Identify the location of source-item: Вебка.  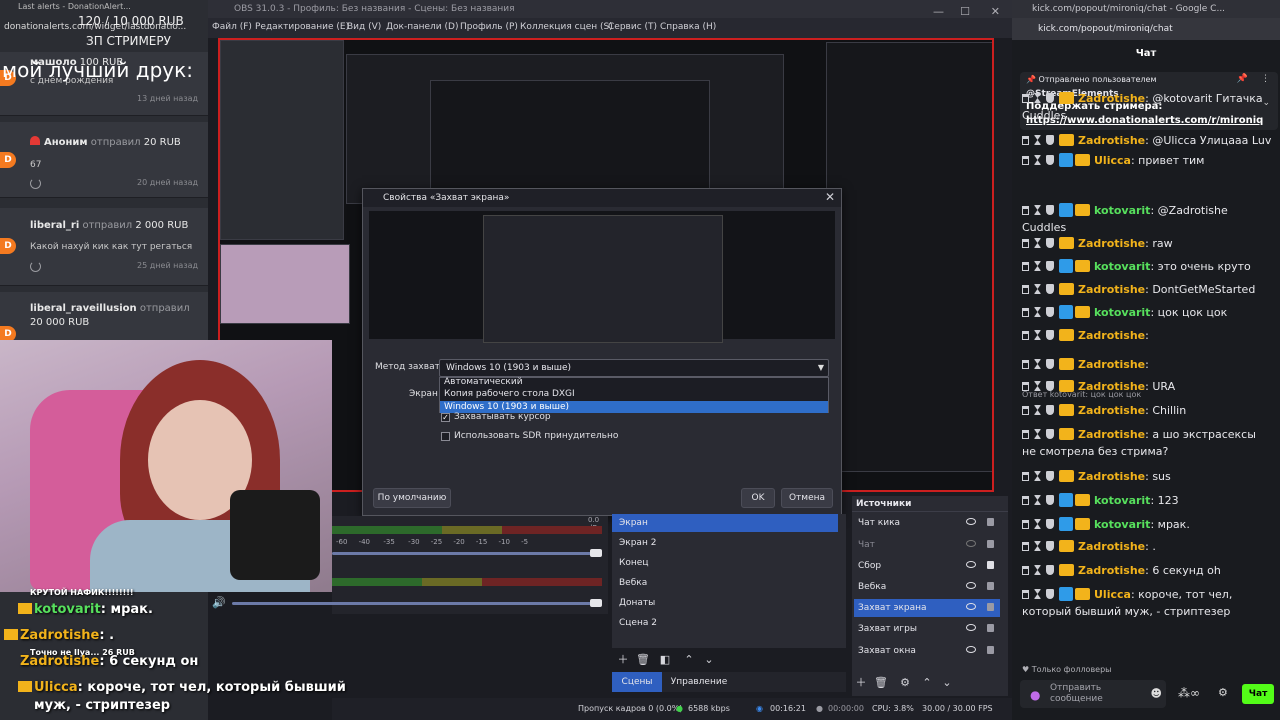
(927, 587).